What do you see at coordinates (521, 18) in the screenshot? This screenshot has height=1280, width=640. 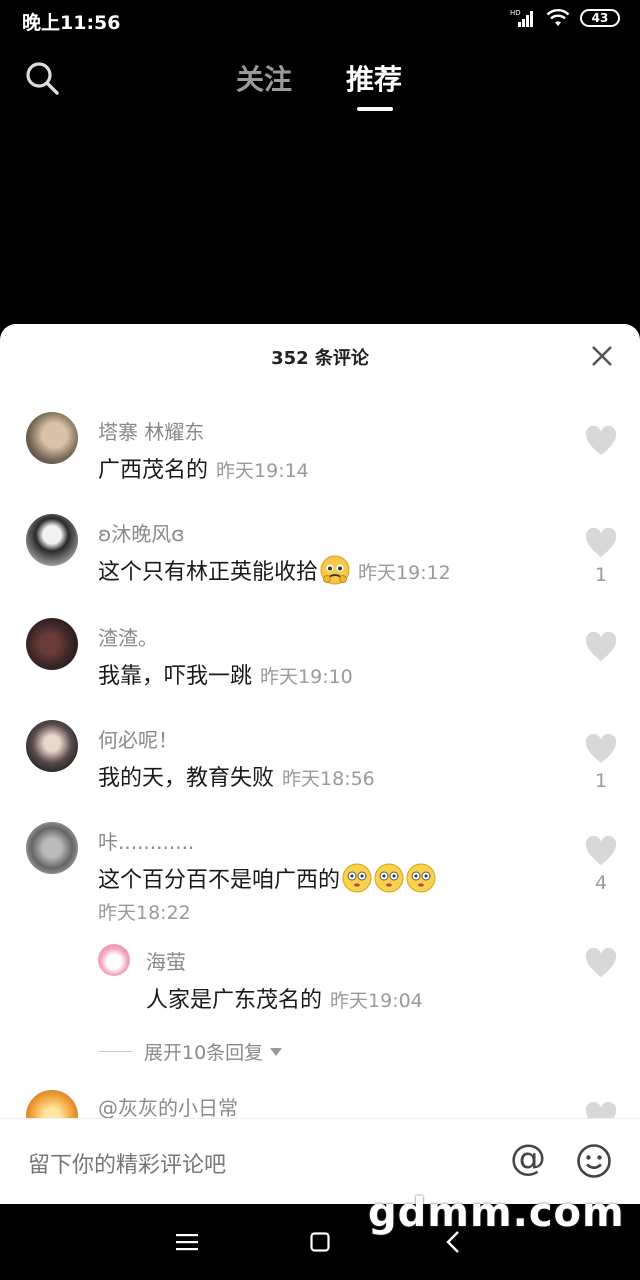 I see `signal-icon: HD` at bounding box center [521, 18].